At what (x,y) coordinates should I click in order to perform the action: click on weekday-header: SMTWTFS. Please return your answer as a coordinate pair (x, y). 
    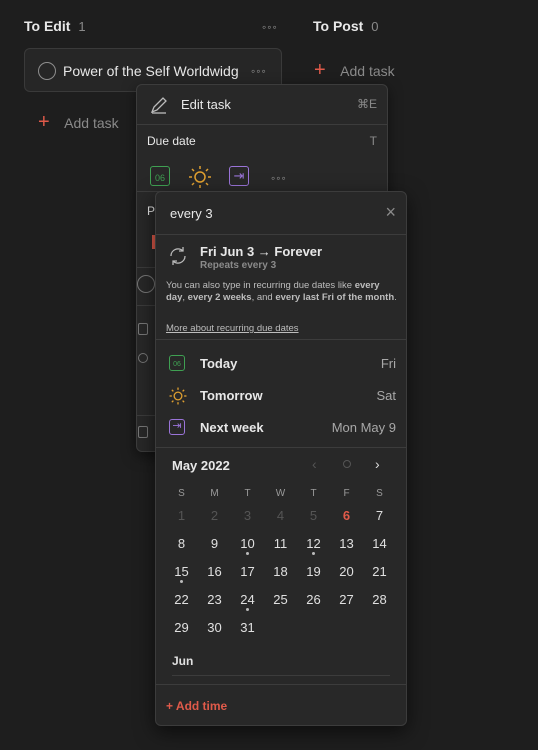
    Looking at the image, I should click on (280, 493).